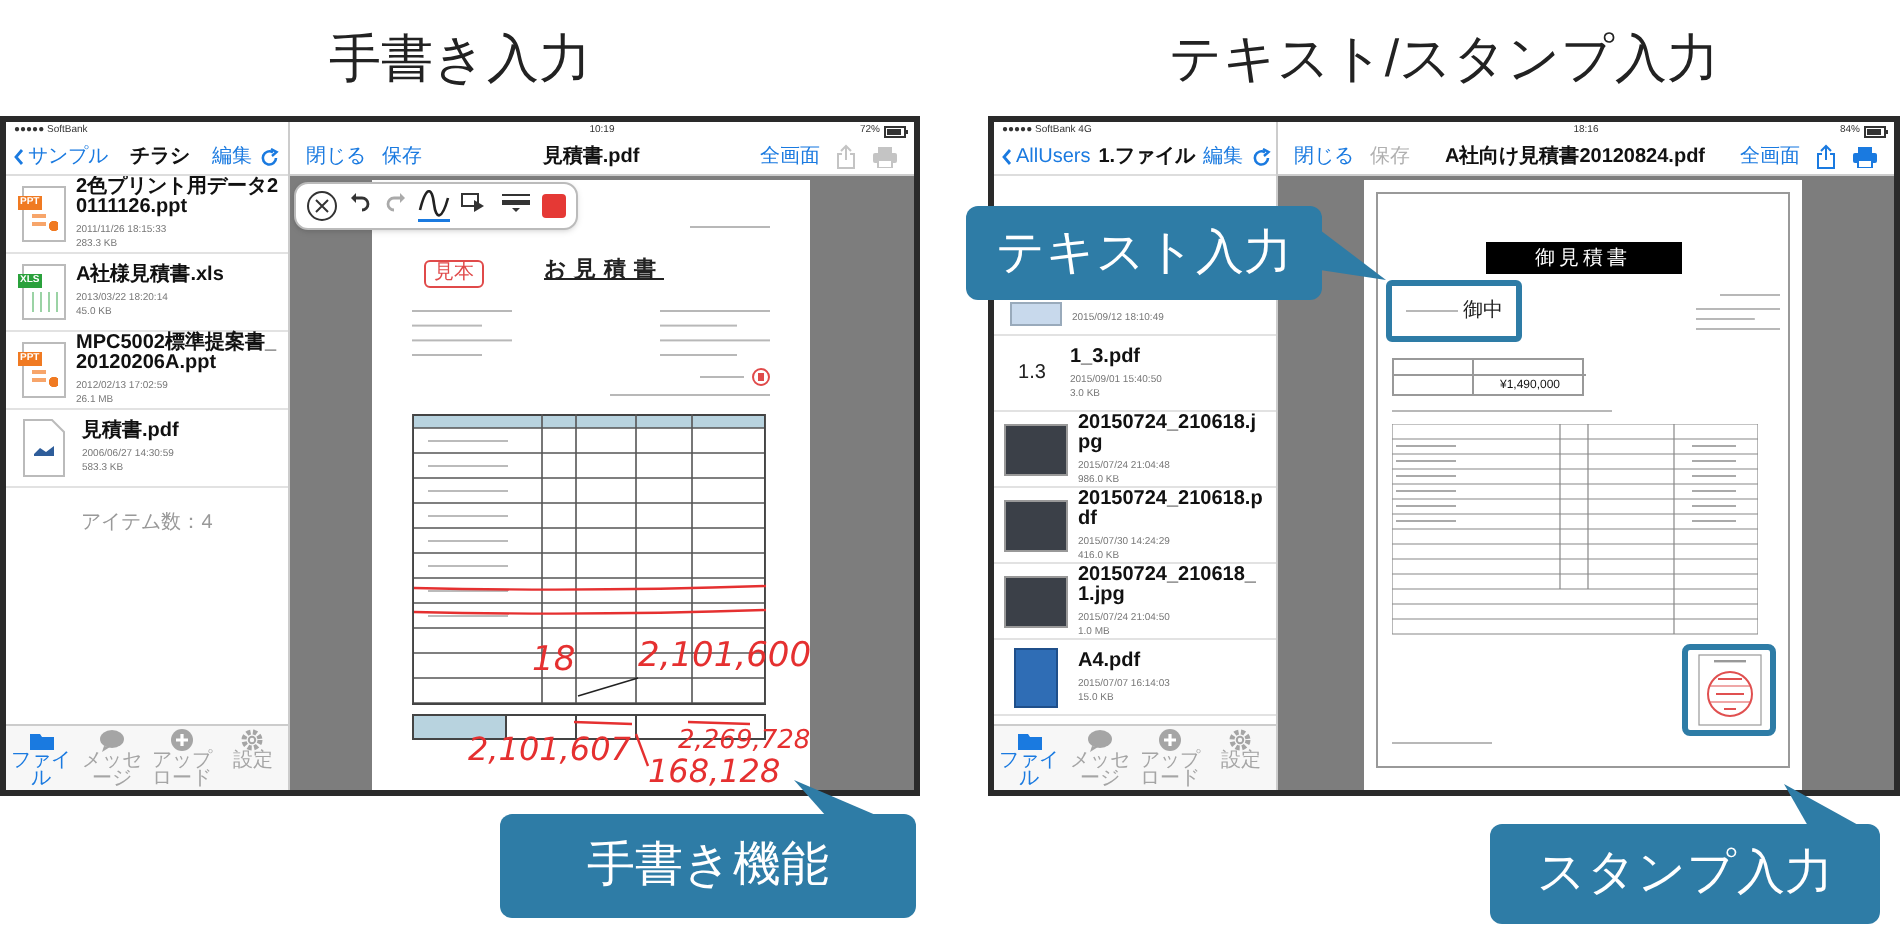 The width and height of the screenshot is (1900, 928). What do you see at coordinates (177, 354) in the screenshot?
I see `file-name: MPC5002標準提案書_20120206A.ppt` at bounding box center [177, 354].